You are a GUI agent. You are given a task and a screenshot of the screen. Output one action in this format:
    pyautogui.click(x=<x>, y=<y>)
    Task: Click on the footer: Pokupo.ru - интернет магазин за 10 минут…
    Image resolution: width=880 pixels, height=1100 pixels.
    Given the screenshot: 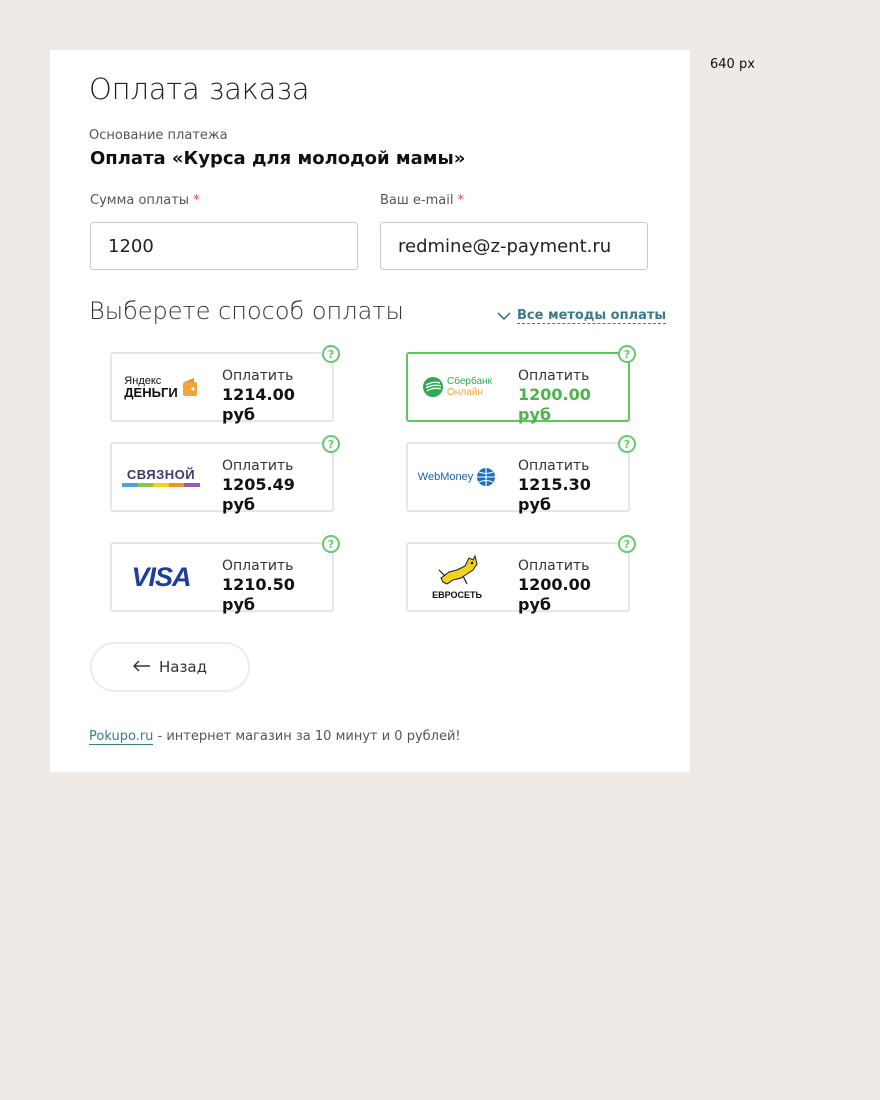 What is the action you would take?
    pyautogui.click(x=275, y=737)
    